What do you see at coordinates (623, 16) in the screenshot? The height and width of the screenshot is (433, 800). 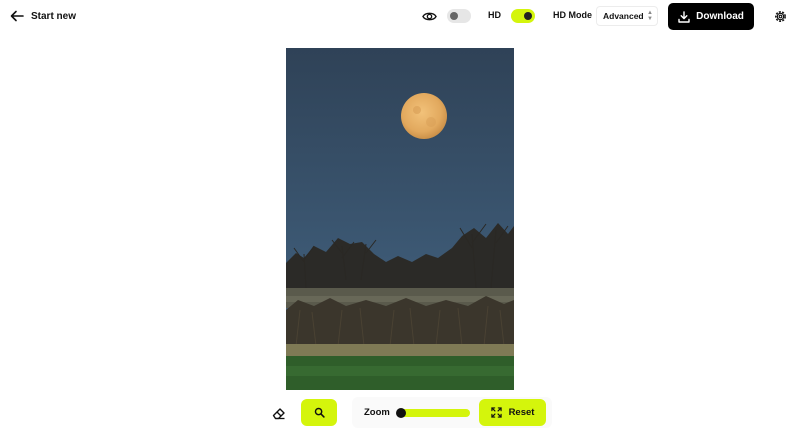 I see `hd-mode-value: Advanced` at bounding box center [623, 16].